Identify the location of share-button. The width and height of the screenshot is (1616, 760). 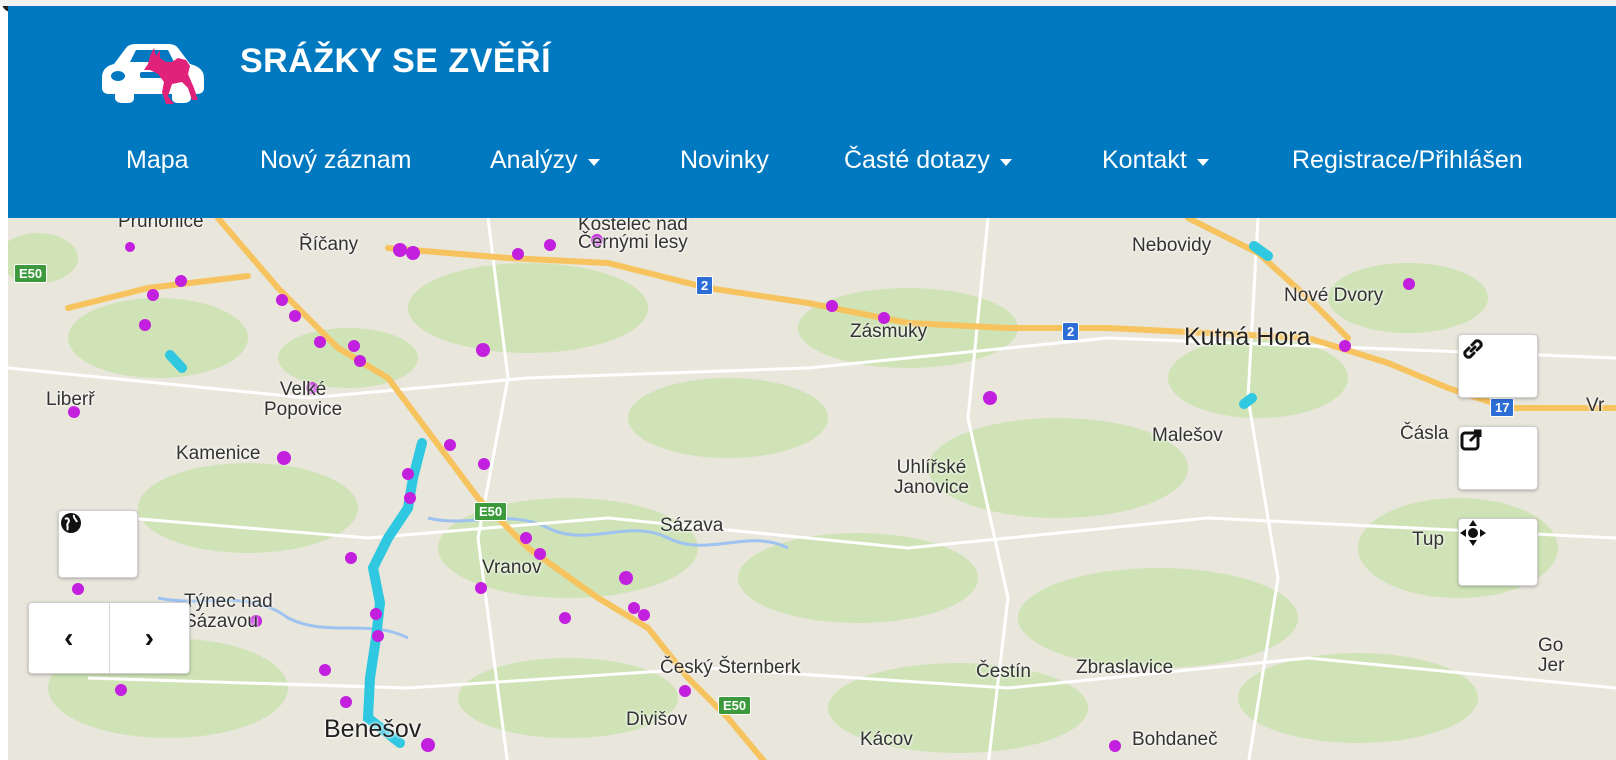
(1498, 458).